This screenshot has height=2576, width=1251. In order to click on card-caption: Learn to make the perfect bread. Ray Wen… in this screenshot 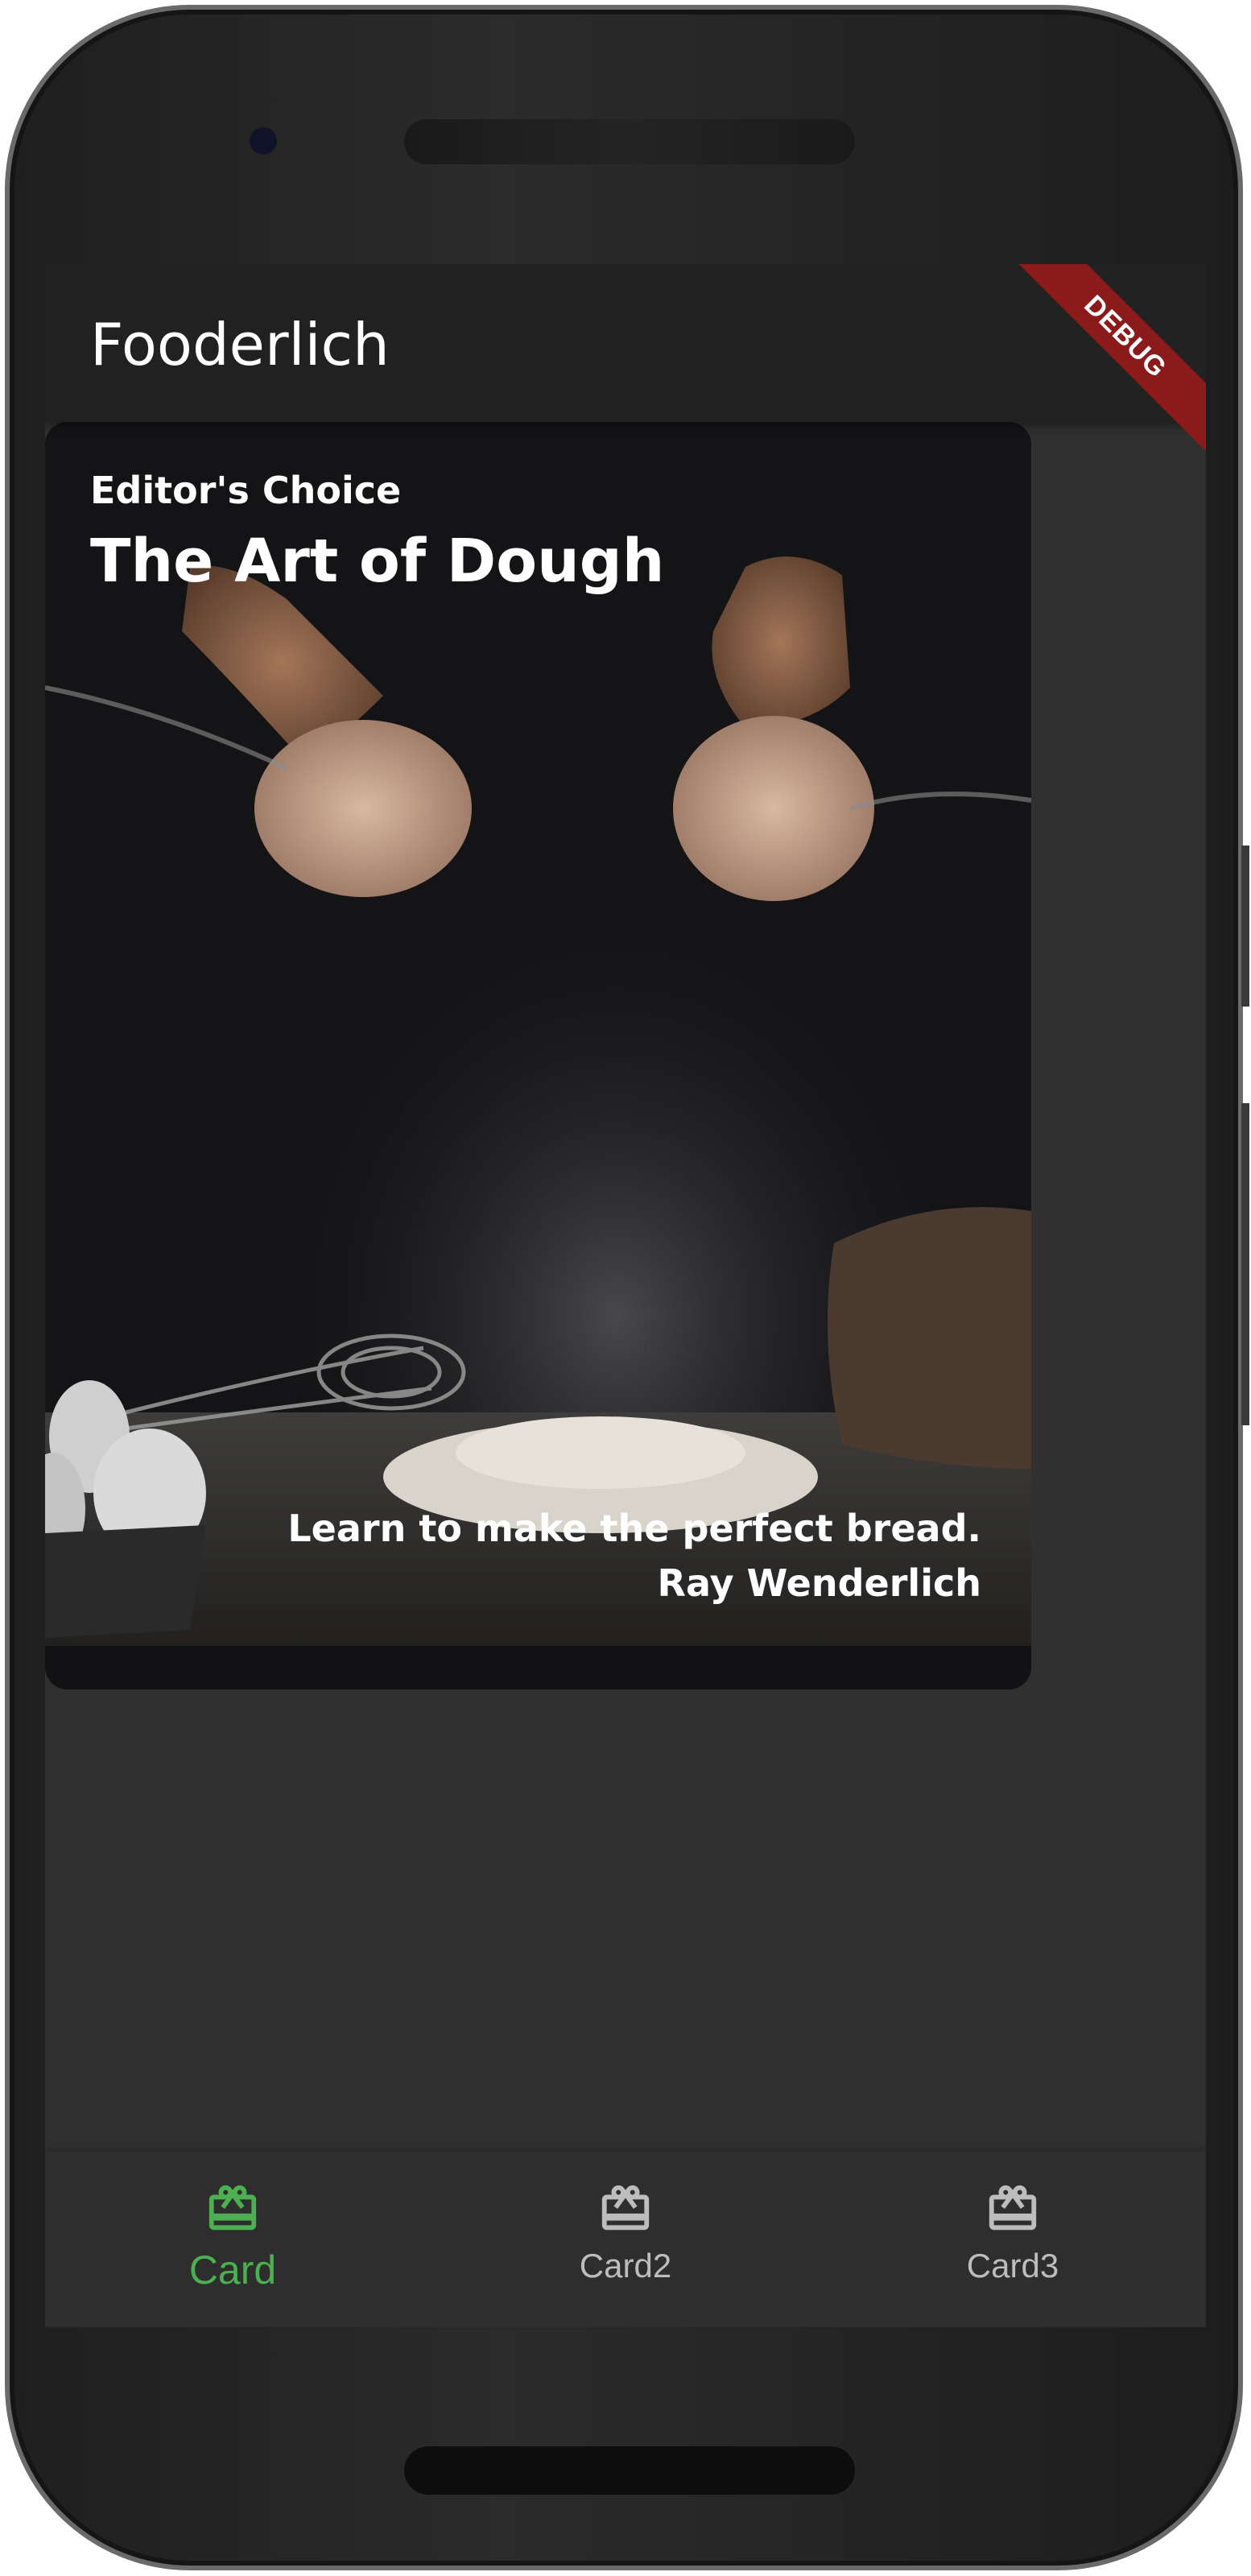, I will do `click(634, 1556)`.